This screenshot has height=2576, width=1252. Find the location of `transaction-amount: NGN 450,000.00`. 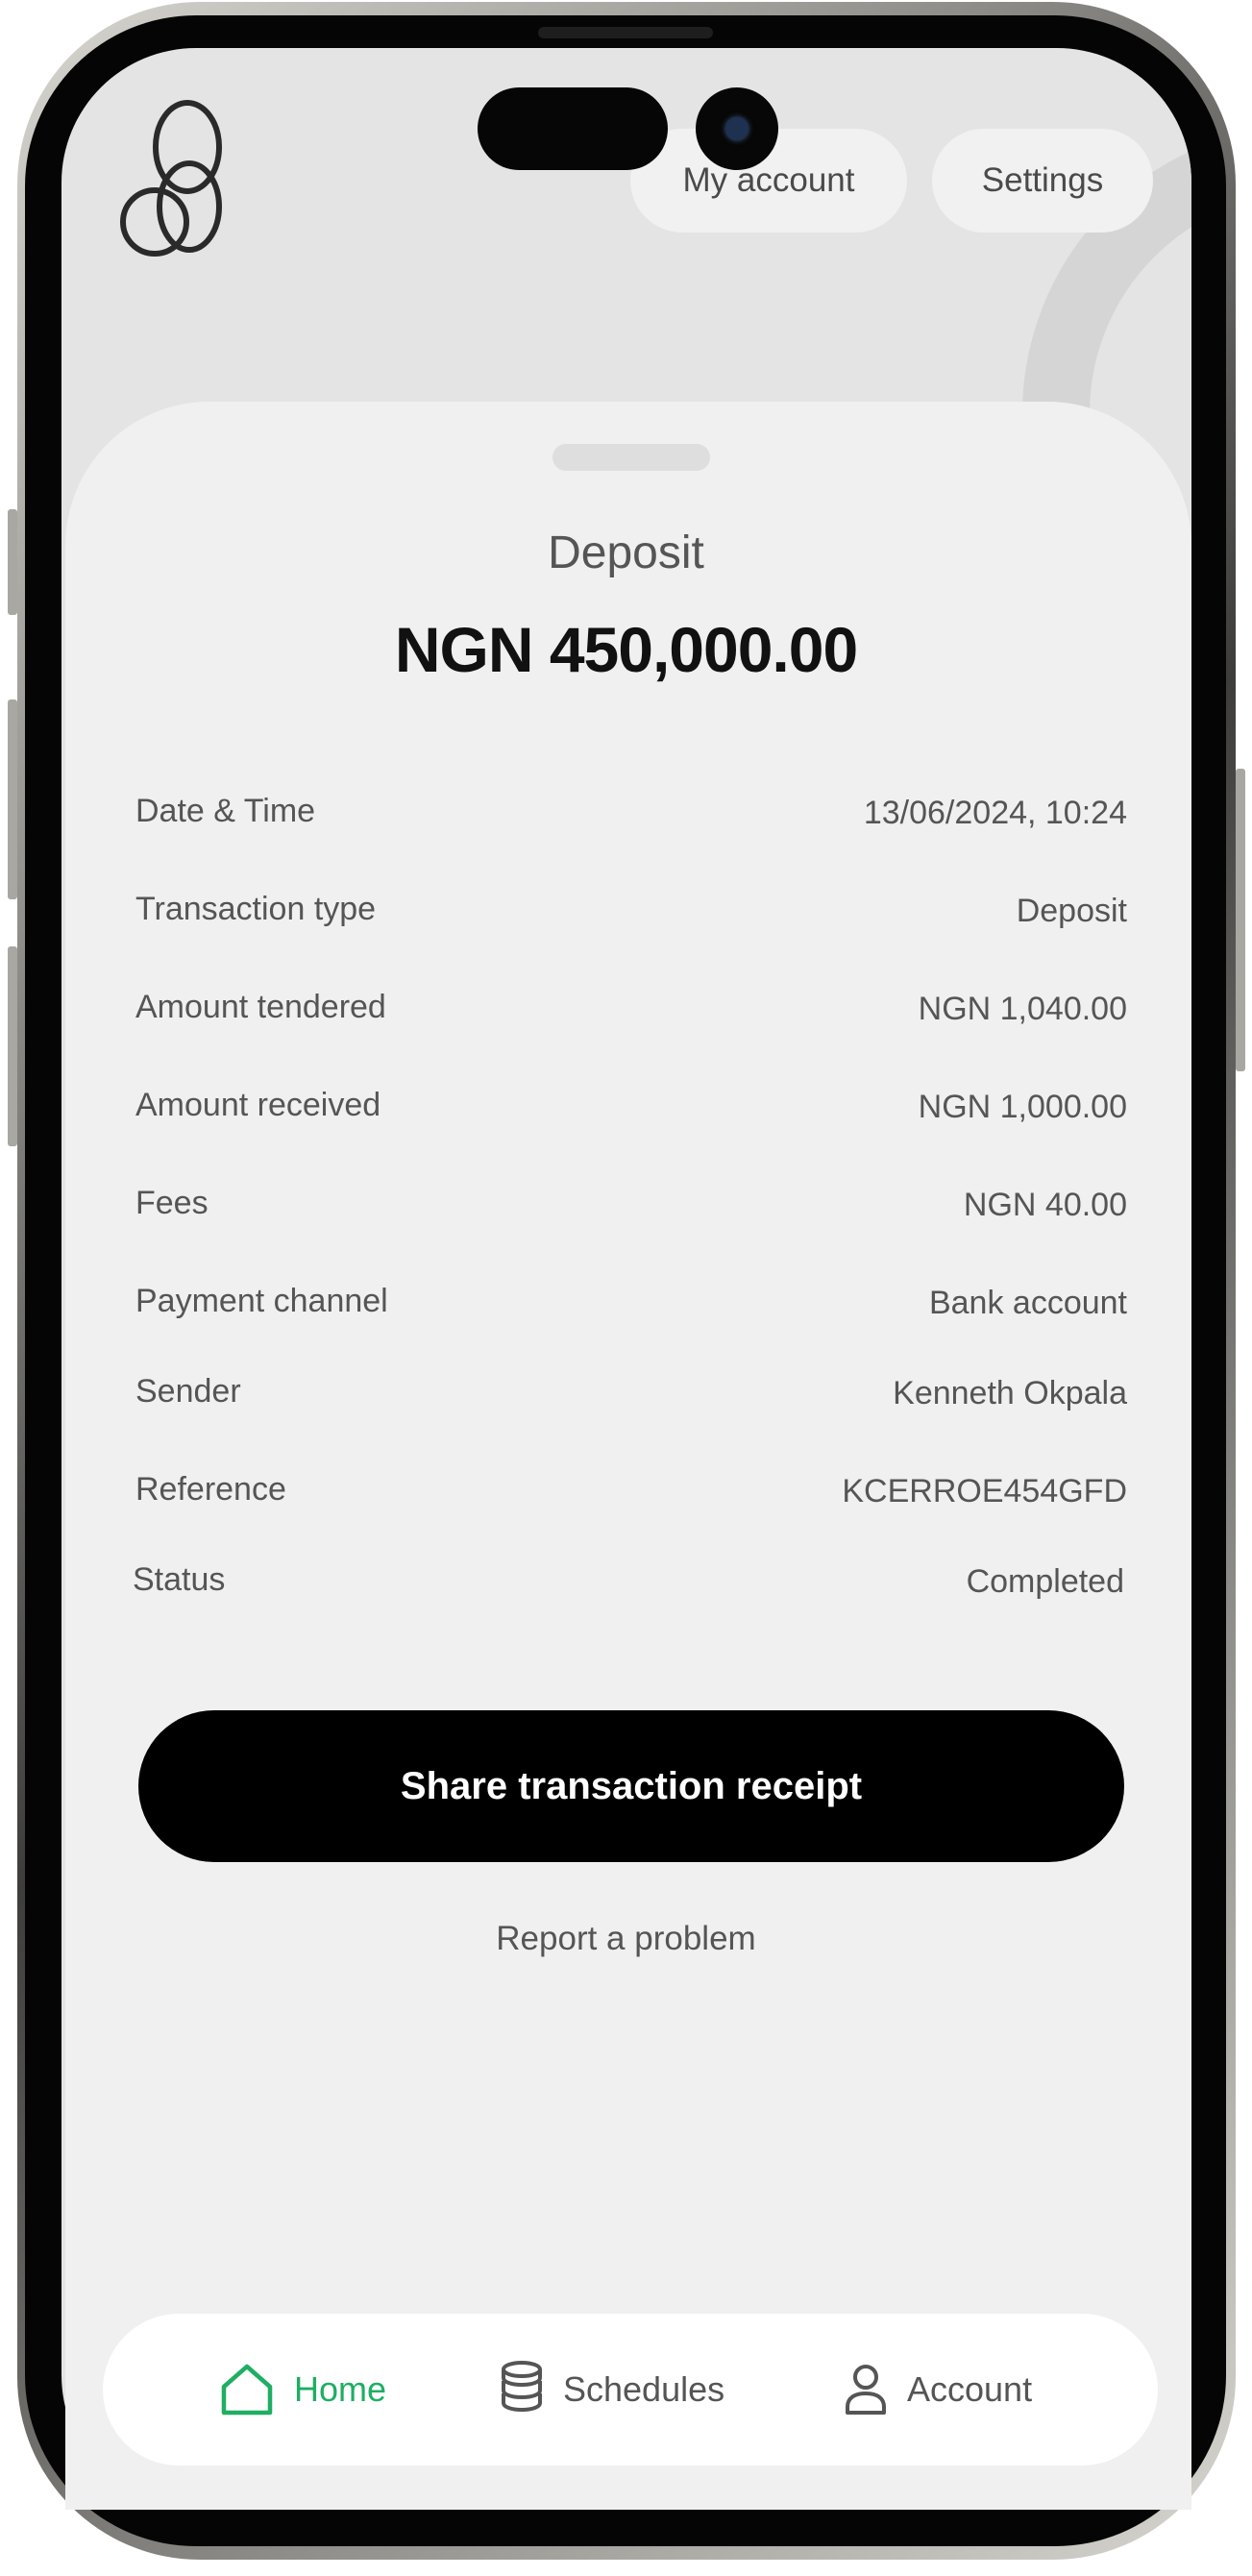

transaction-amount: NGN 450,000.00 is located at coordinates (626, 649).